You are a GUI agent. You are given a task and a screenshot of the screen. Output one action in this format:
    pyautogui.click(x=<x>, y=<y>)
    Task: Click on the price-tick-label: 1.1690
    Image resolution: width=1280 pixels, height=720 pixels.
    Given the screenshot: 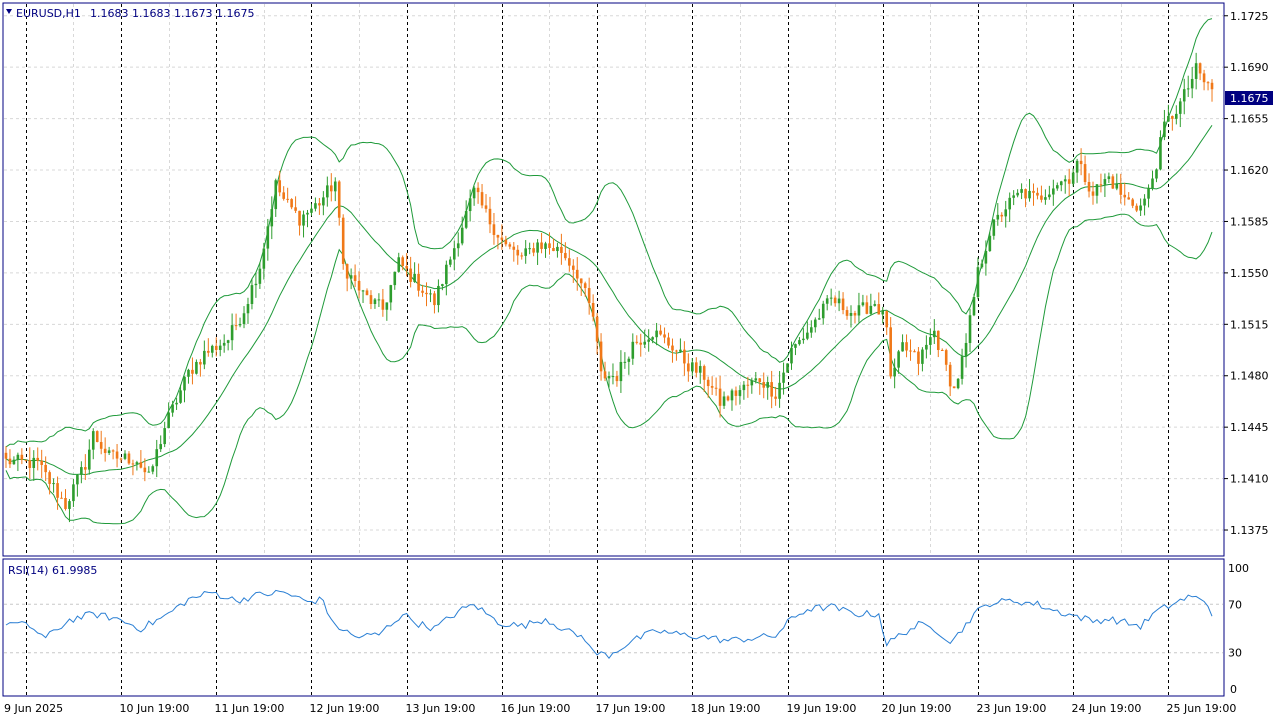 What is the action you would take?
    pyautogui.click(x=1249, y=67)
    